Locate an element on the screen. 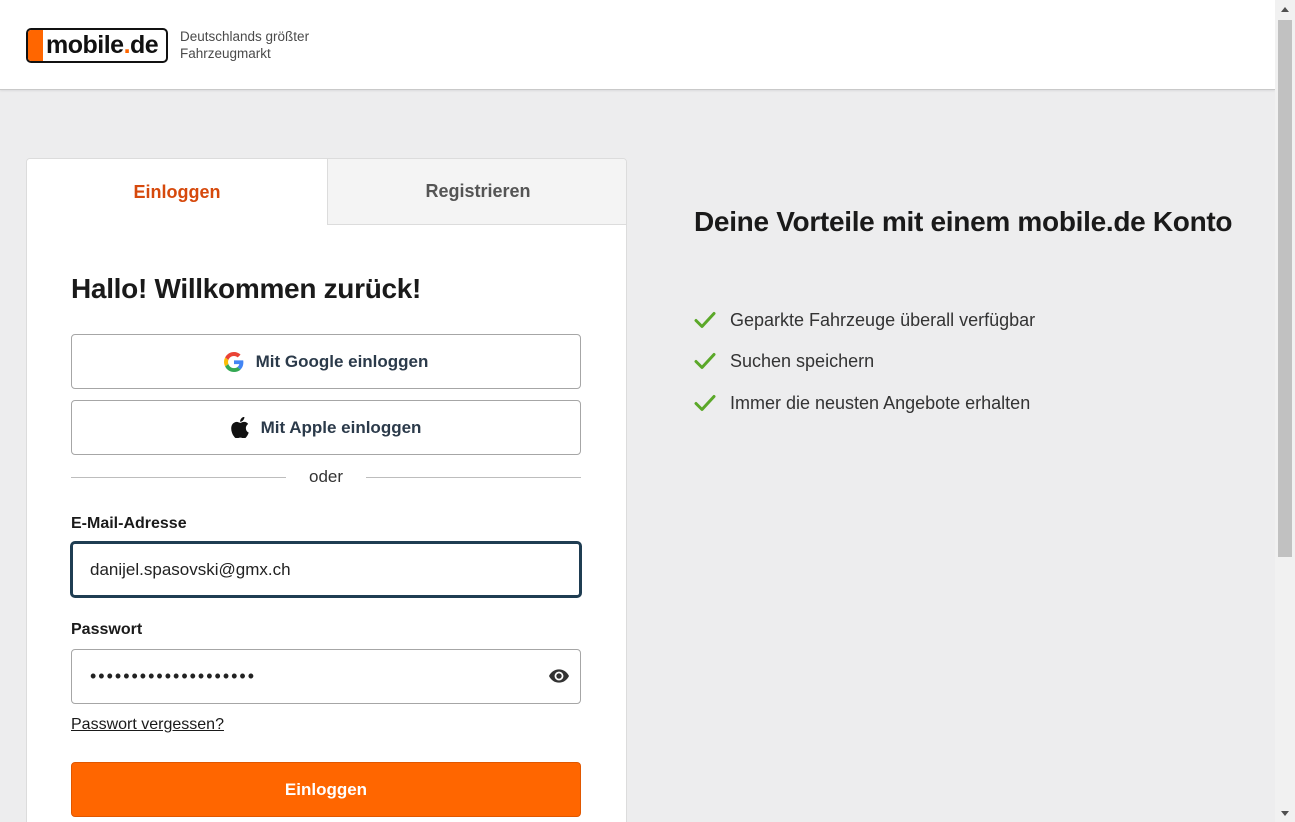  tab-register: Registrieren is located at coordinates (476, 192).